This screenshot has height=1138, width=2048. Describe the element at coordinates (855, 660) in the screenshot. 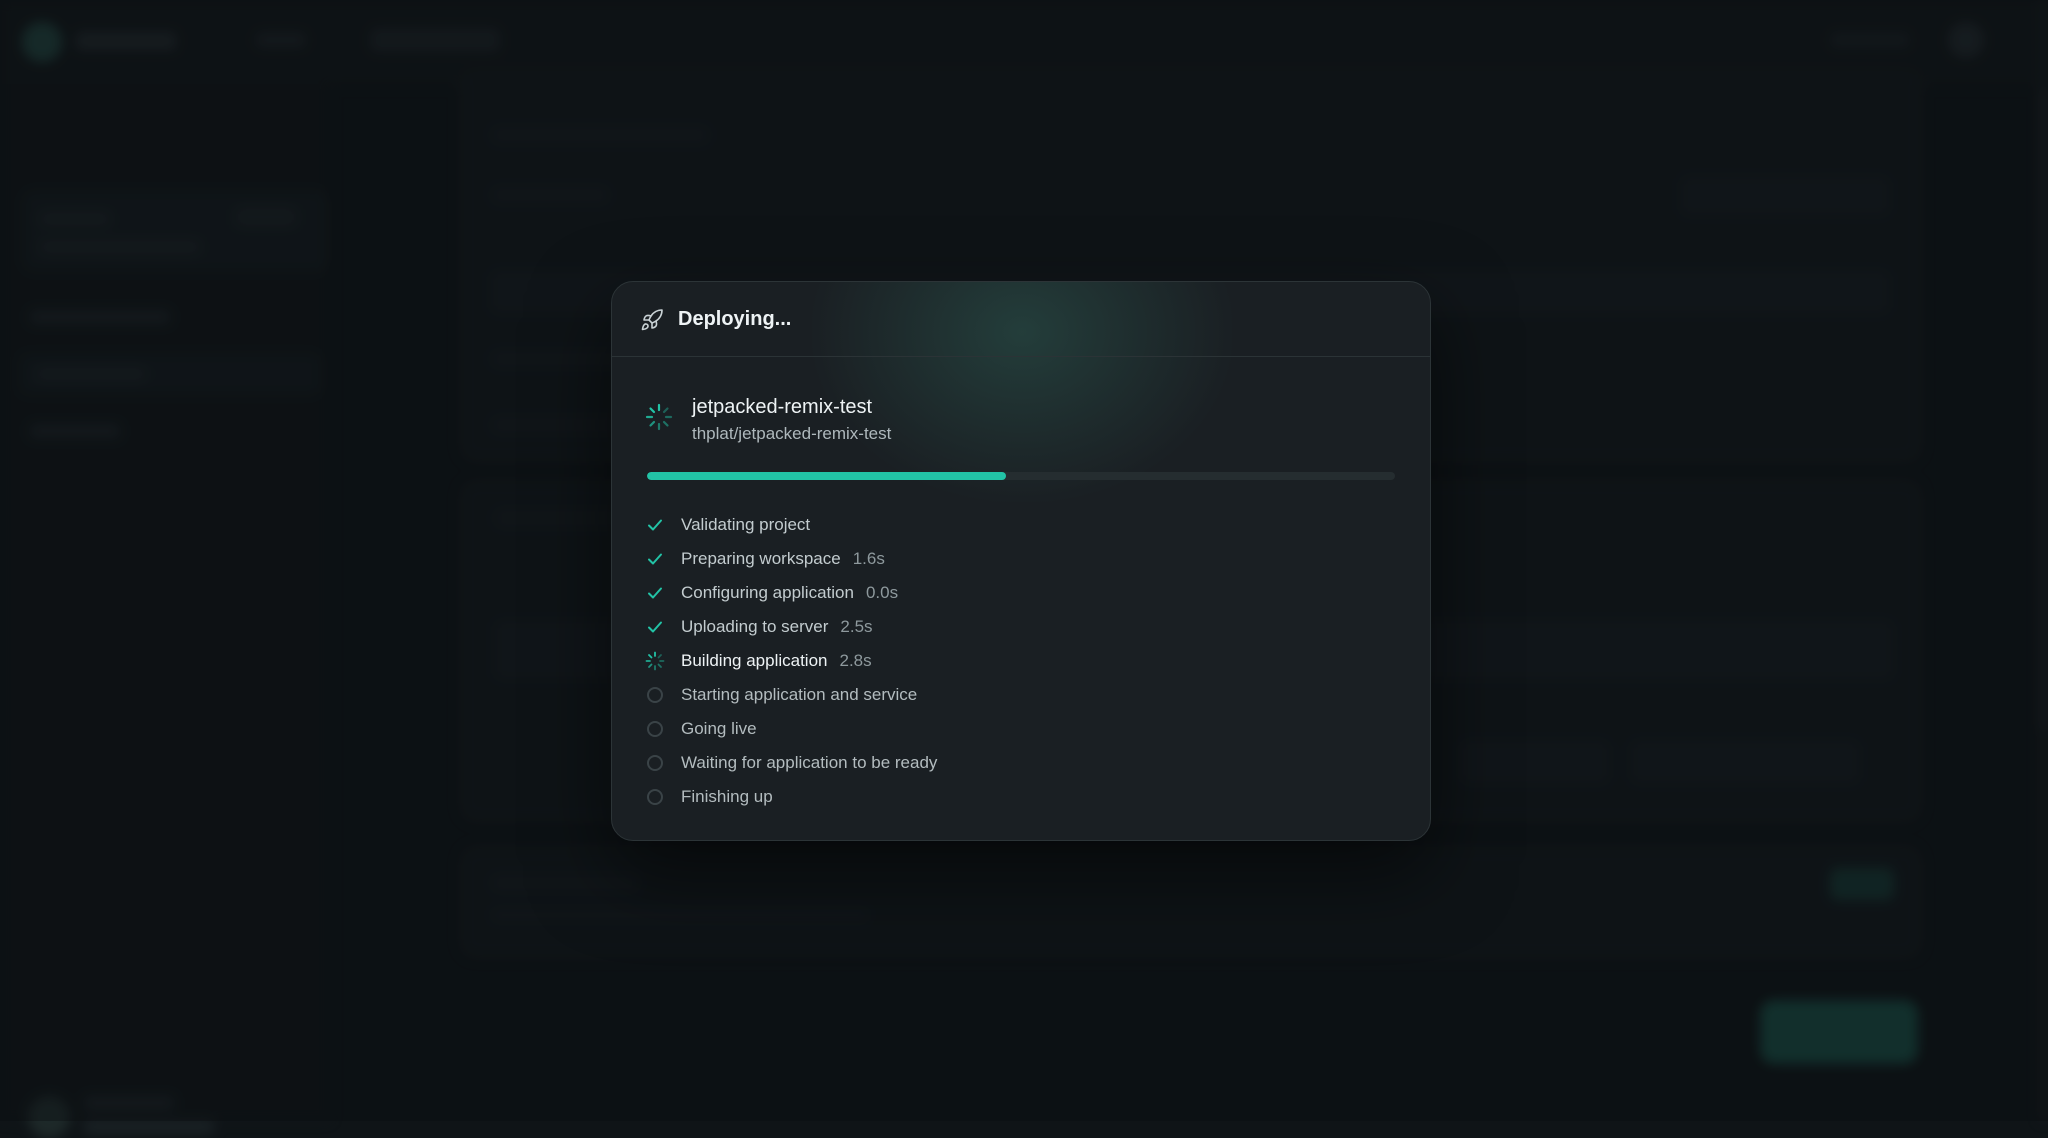

I see `deploy-step-duration: 2.8s` at that location.